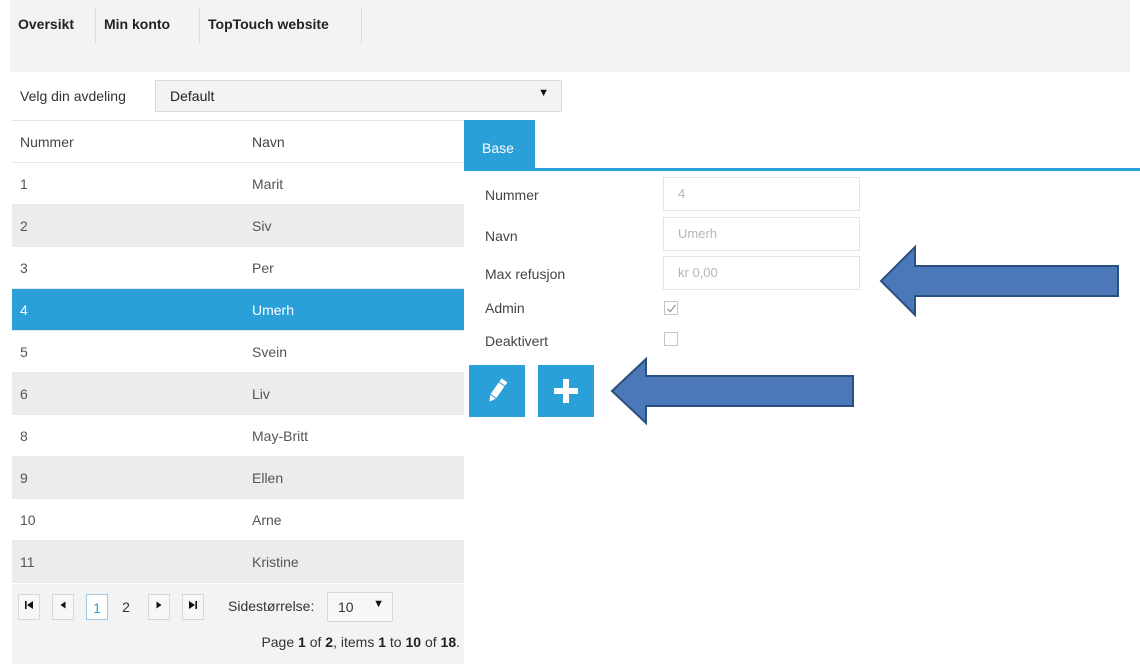 The image size is (1140, 664). What do you see at coordinates (24, 184) in the screenshot?
I see `cell-nummer: 1` at bounding box center [24, 184].